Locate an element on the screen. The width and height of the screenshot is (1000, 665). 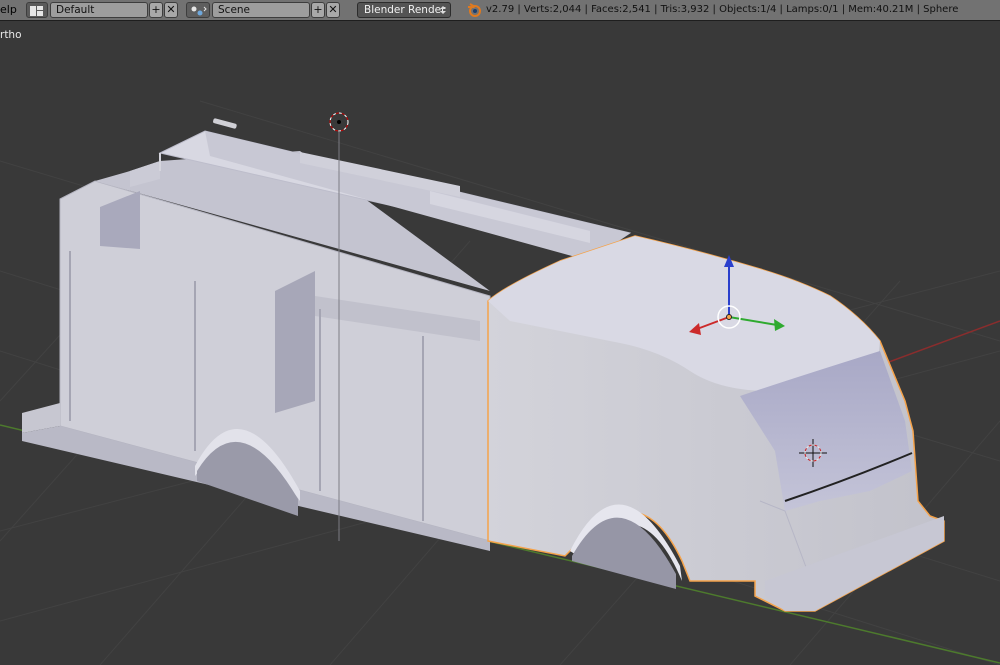
render-engine-dropdown: Blender Render is located at coordinates (404, 10).